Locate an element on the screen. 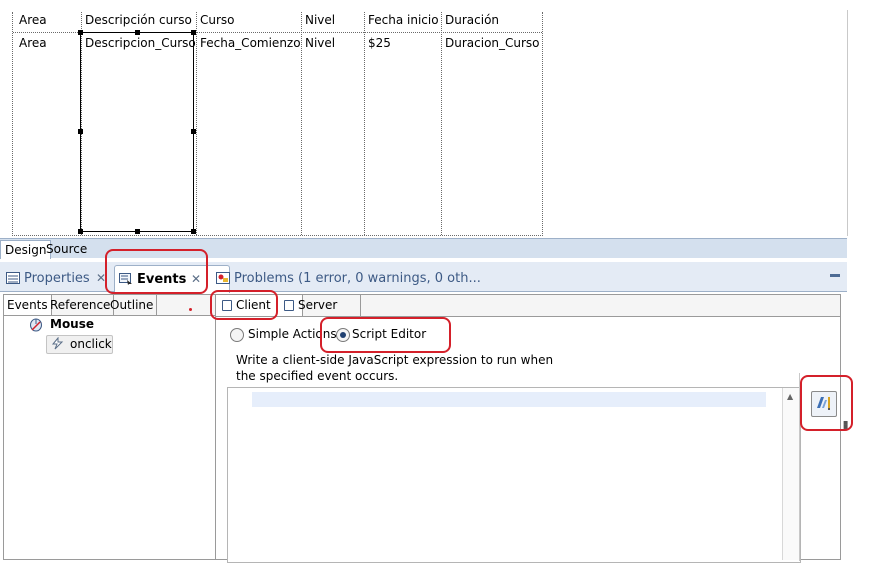 The height and width of the screenshot is (563, 879). tree-item-label: onclick is located at coordinates (91, 344).